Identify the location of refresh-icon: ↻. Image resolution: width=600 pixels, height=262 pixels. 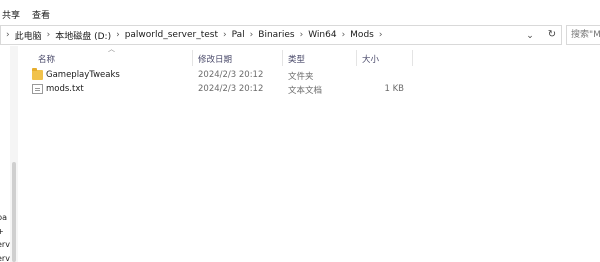
(552, 35).